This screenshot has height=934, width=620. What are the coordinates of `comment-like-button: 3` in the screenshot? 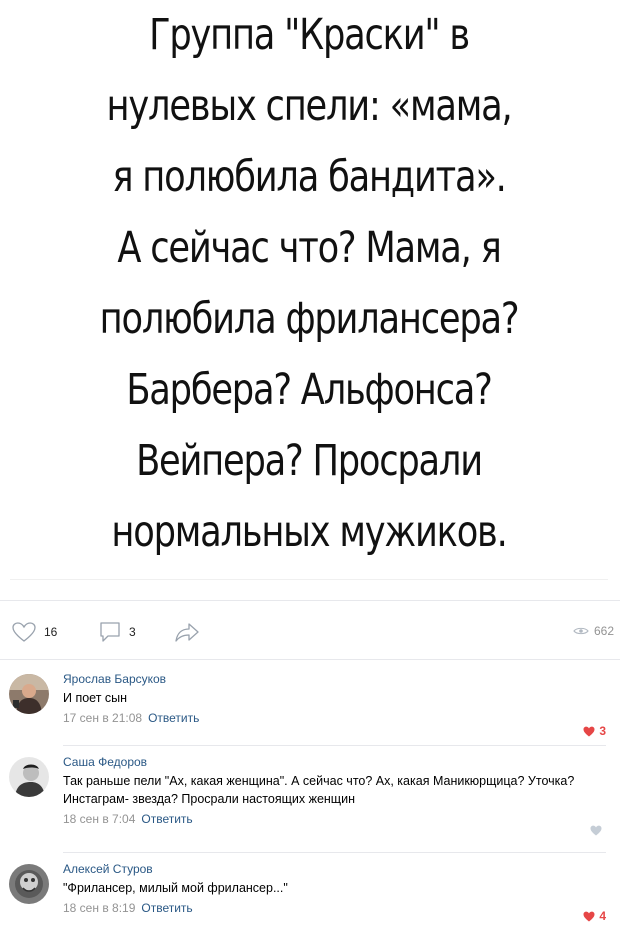 It's located at (594, 731).